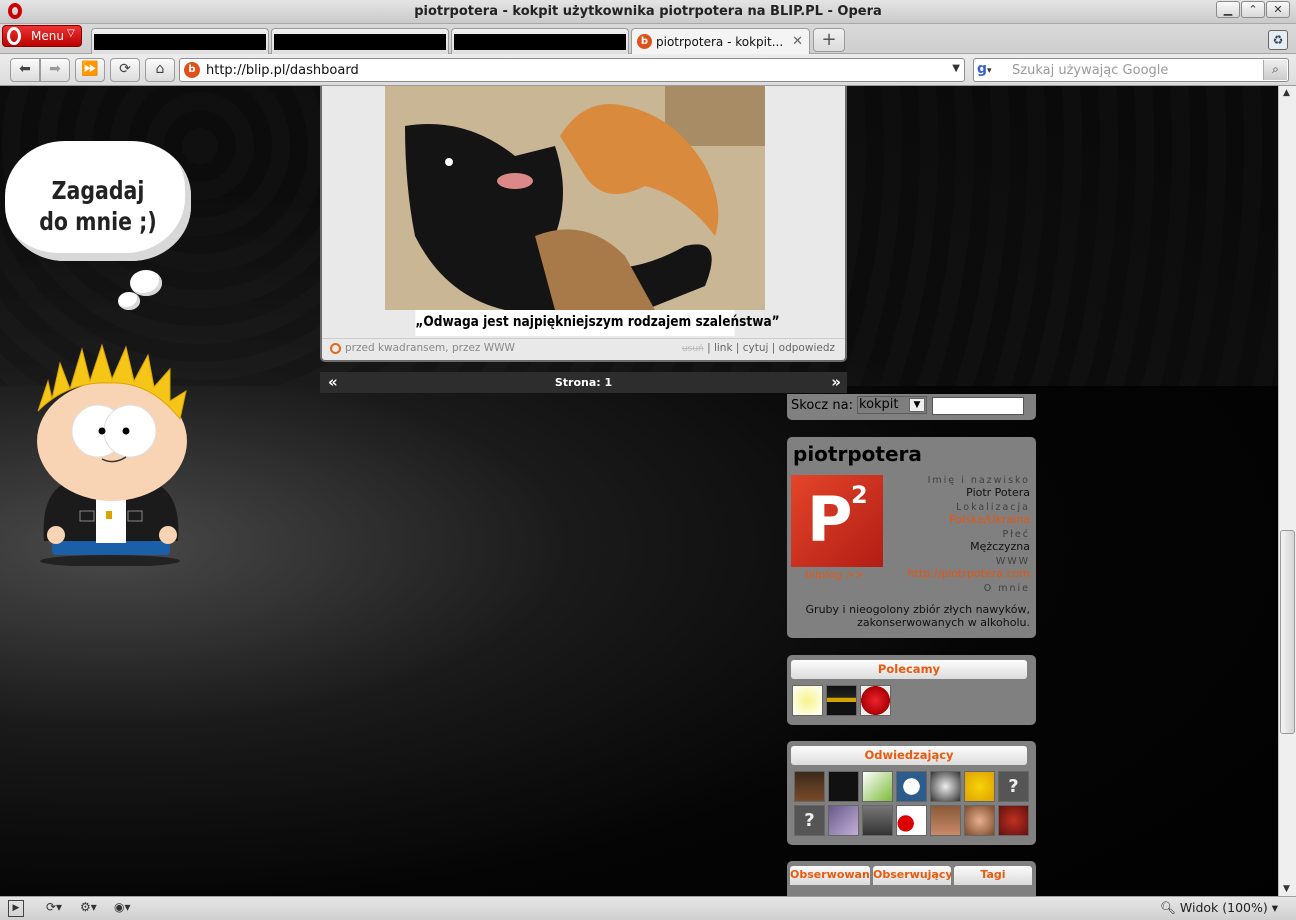  I want to click on speech-bubble: Zagadaj do mnie ;), so click(98, 201).